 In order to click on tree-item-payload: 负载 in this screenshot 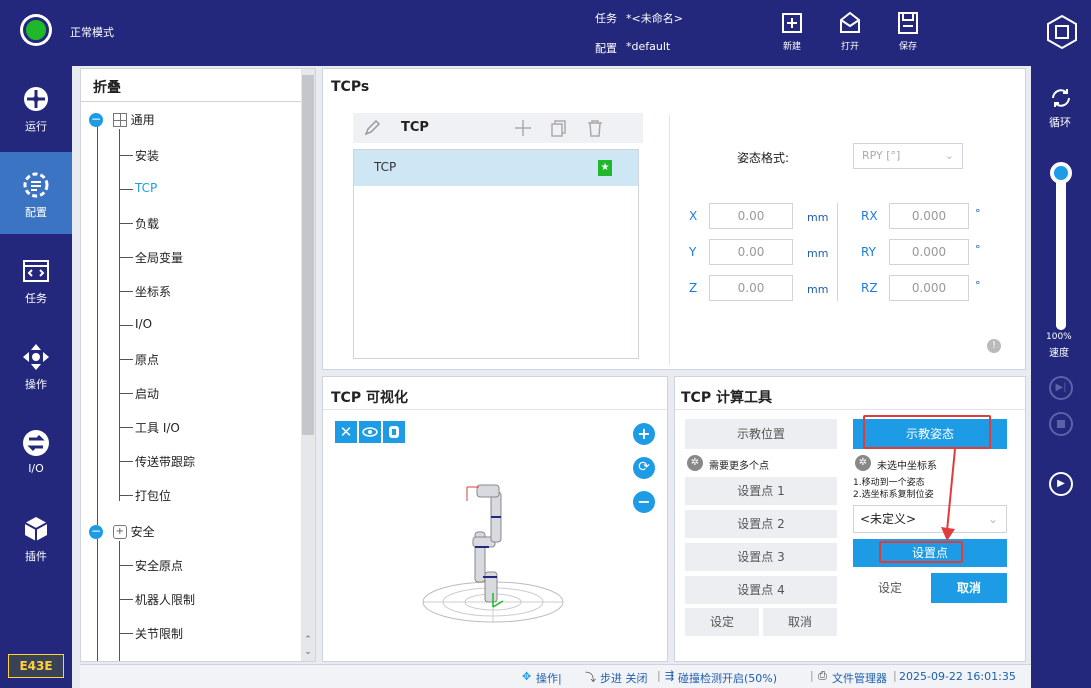, I will do `click(147, 223)`.